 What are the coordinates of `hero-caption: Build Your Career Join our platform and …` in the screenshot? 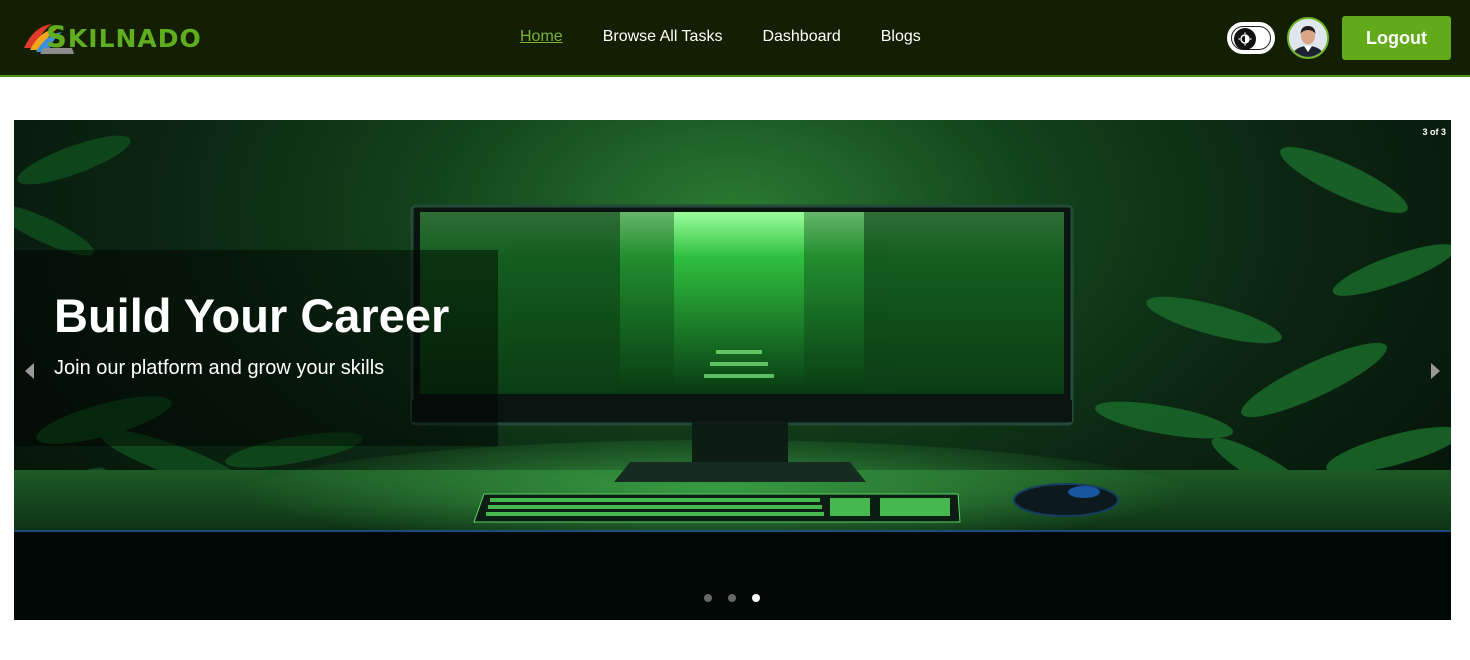 It's located at (256, 348).